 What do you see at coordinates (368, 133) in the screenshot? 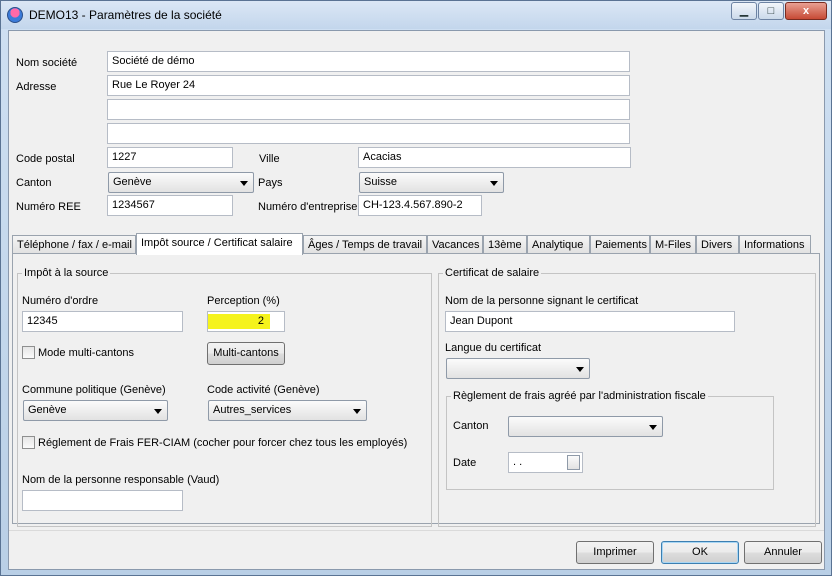
I see `address-line3-field` at bounding box center [368, 133].